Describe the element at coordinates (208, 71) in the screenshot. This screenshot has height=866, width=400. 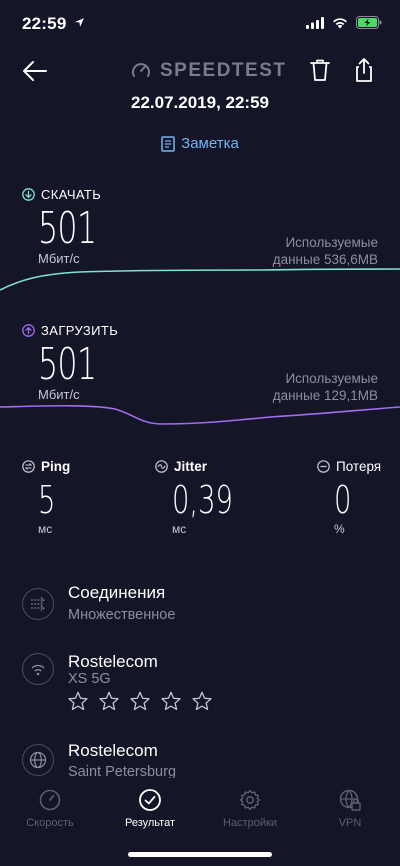
I see `speedtest-logo: SPEEDTEST` at that location.